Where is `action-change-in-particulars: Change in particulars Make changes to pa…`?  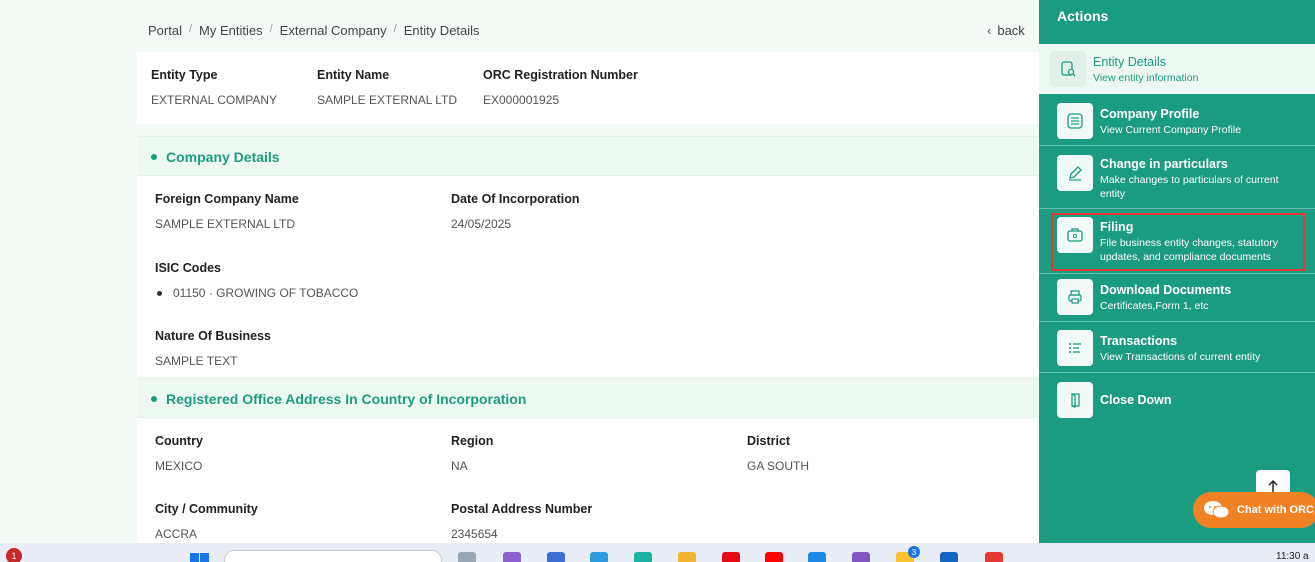 action-change-in-particulars: Change in particulars Make changes to pa… is located at coordinates (1177, 178).